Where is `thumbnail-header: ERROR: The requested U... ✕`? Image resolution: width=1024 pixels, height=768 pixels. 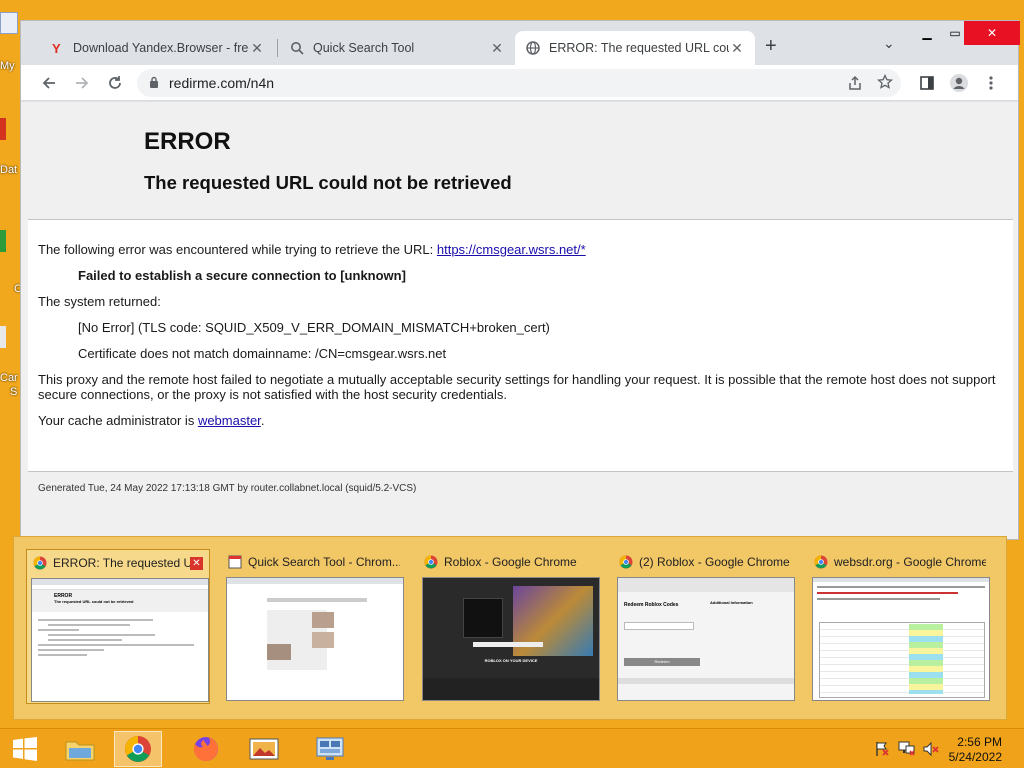 thumbnail-header: ERROR: The requested U... ✕ is located at coordinates (118, 563).